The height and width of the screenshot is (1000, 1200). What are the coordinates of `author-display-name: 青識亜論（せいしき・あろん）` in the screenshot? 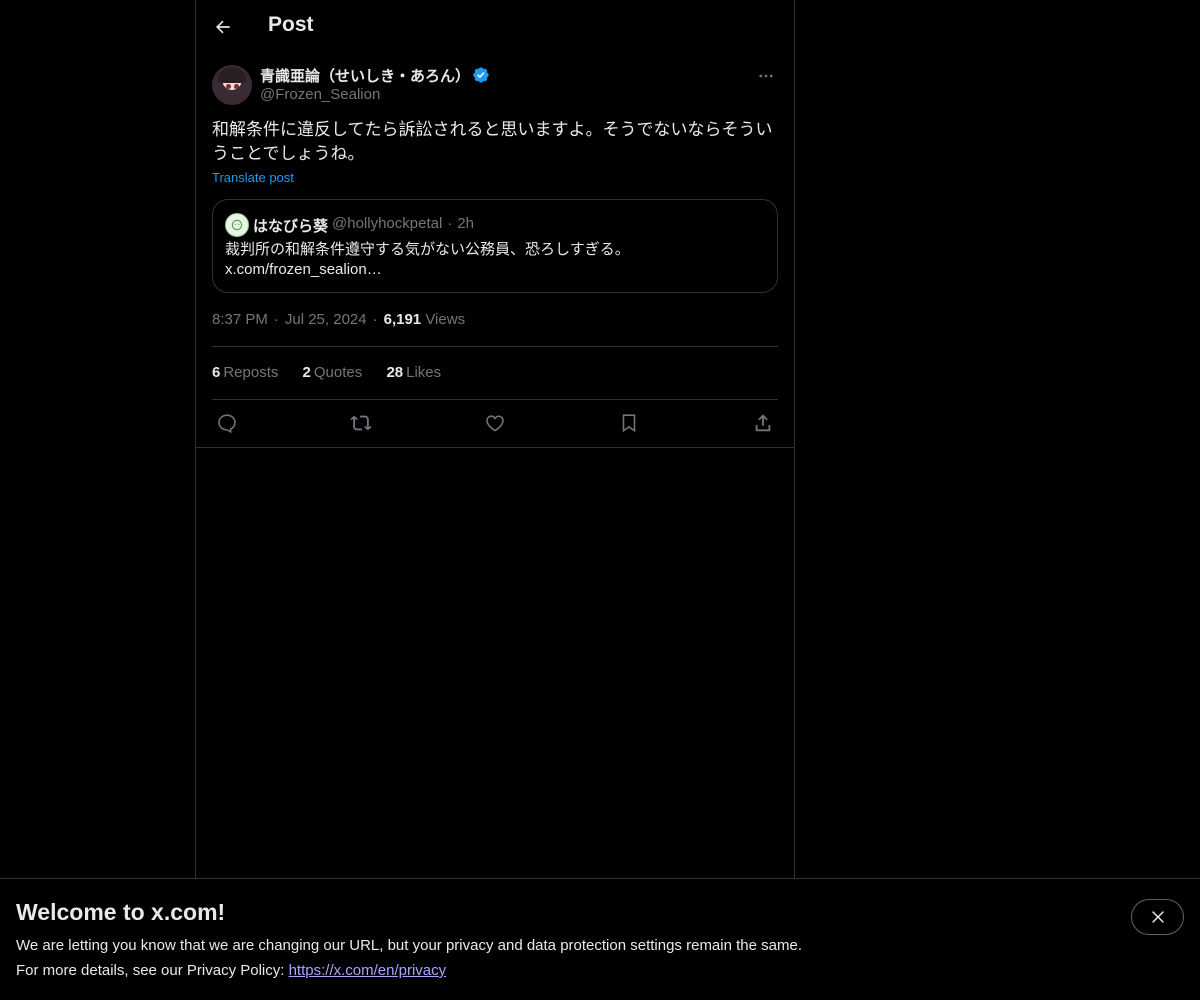 It's located at (365, 75).